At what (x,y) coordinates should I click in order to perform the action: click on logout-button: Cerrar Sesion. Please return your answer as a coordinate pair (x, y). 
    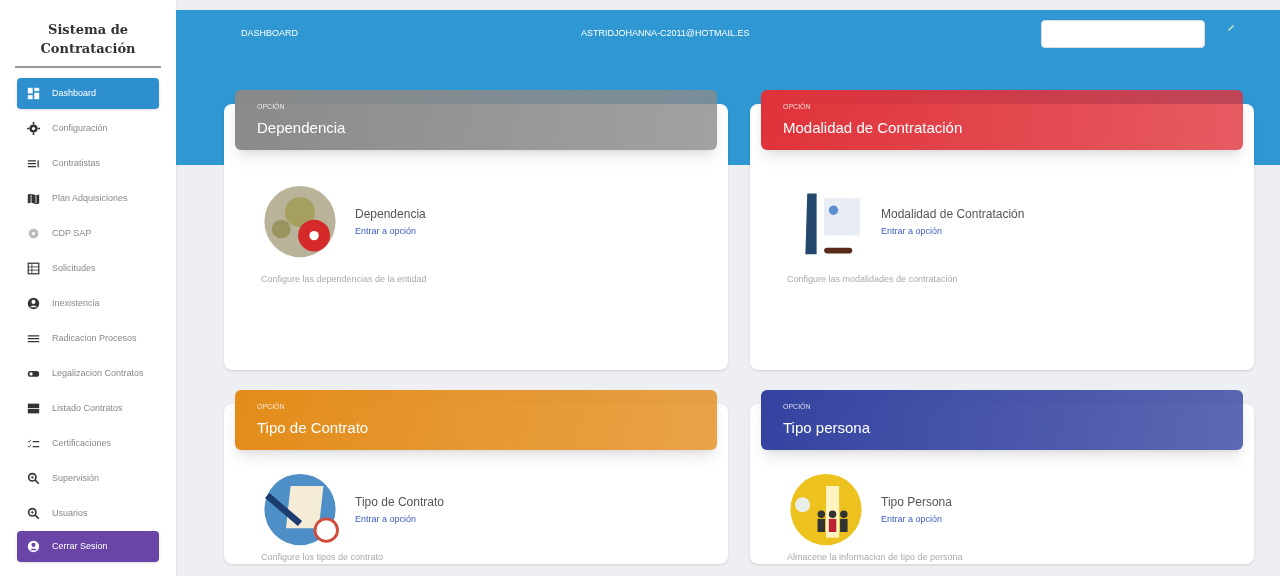
    Looking at the image, I should click on (88, 546).